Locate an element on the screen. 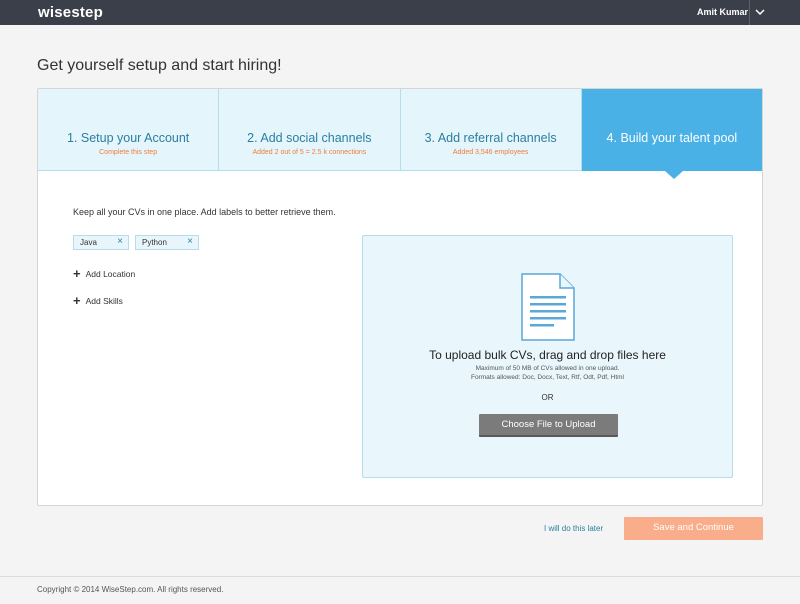 This screenshot has width=800, height=604. step-title: 1. Setup your Account is located at coordinates (128, 138).